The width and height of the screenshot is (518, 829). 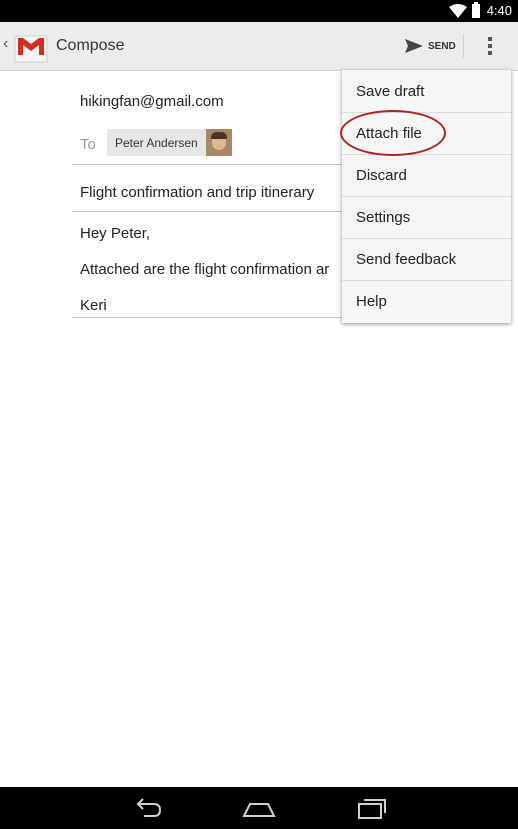 What do you see at coordinates (442, 46) in the screenshot?
I see `send-label: SEND` at bounding box center [442, 46].